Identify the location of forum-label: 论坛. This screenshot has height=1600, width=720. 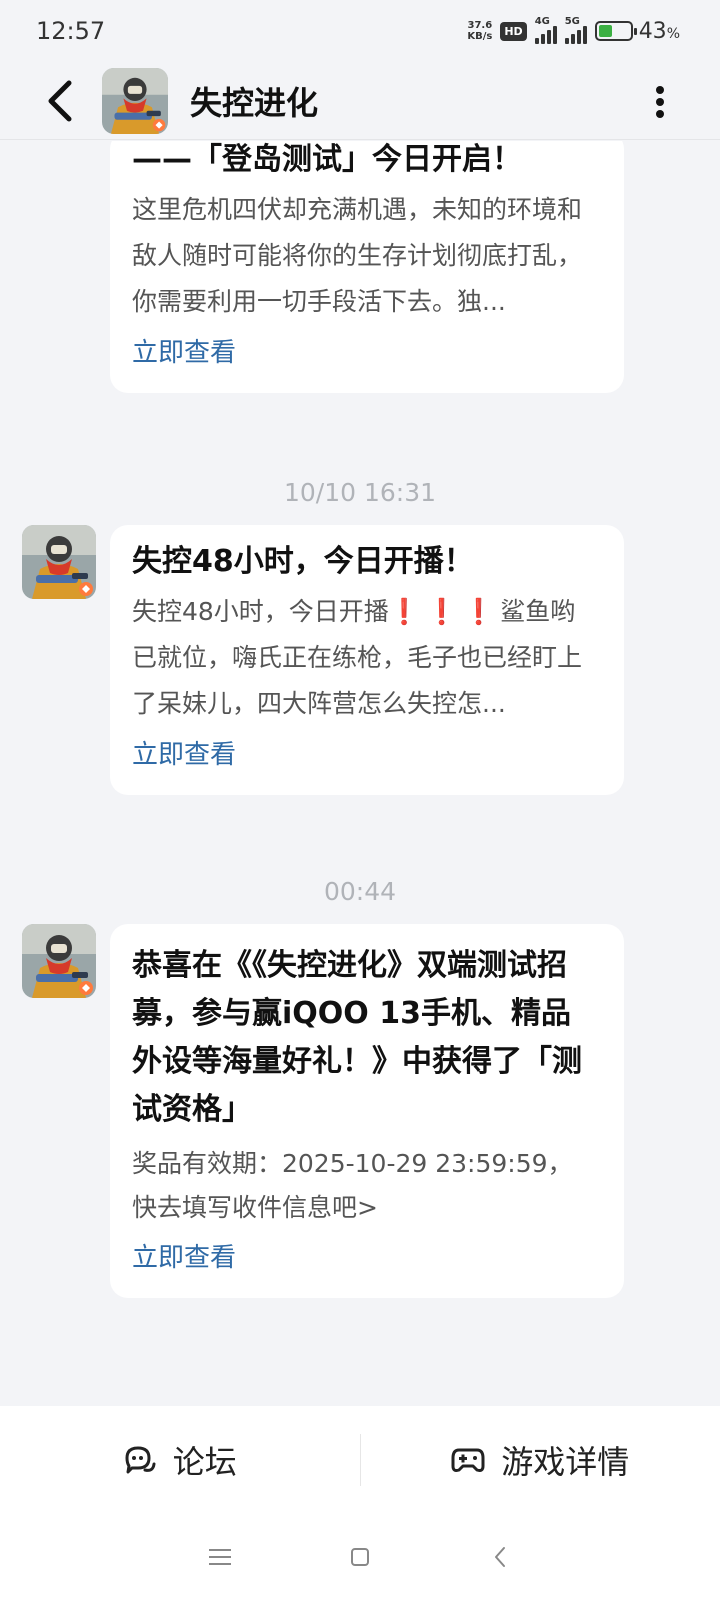
(204, 1462).